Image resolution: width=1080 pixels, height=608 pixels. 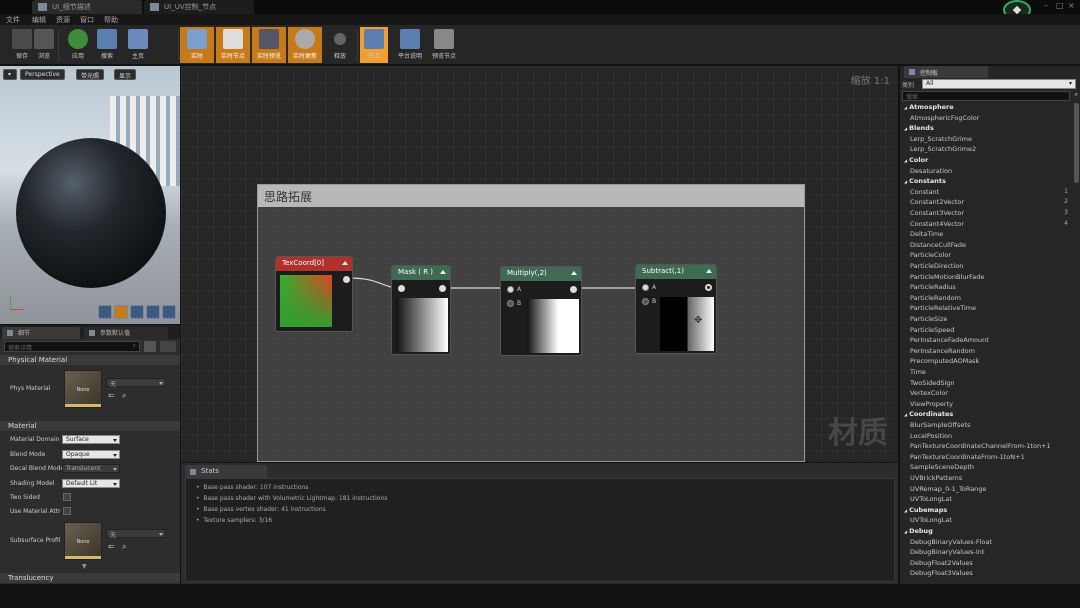 I want to click on sphere-icon, so click(x=121, y=312).